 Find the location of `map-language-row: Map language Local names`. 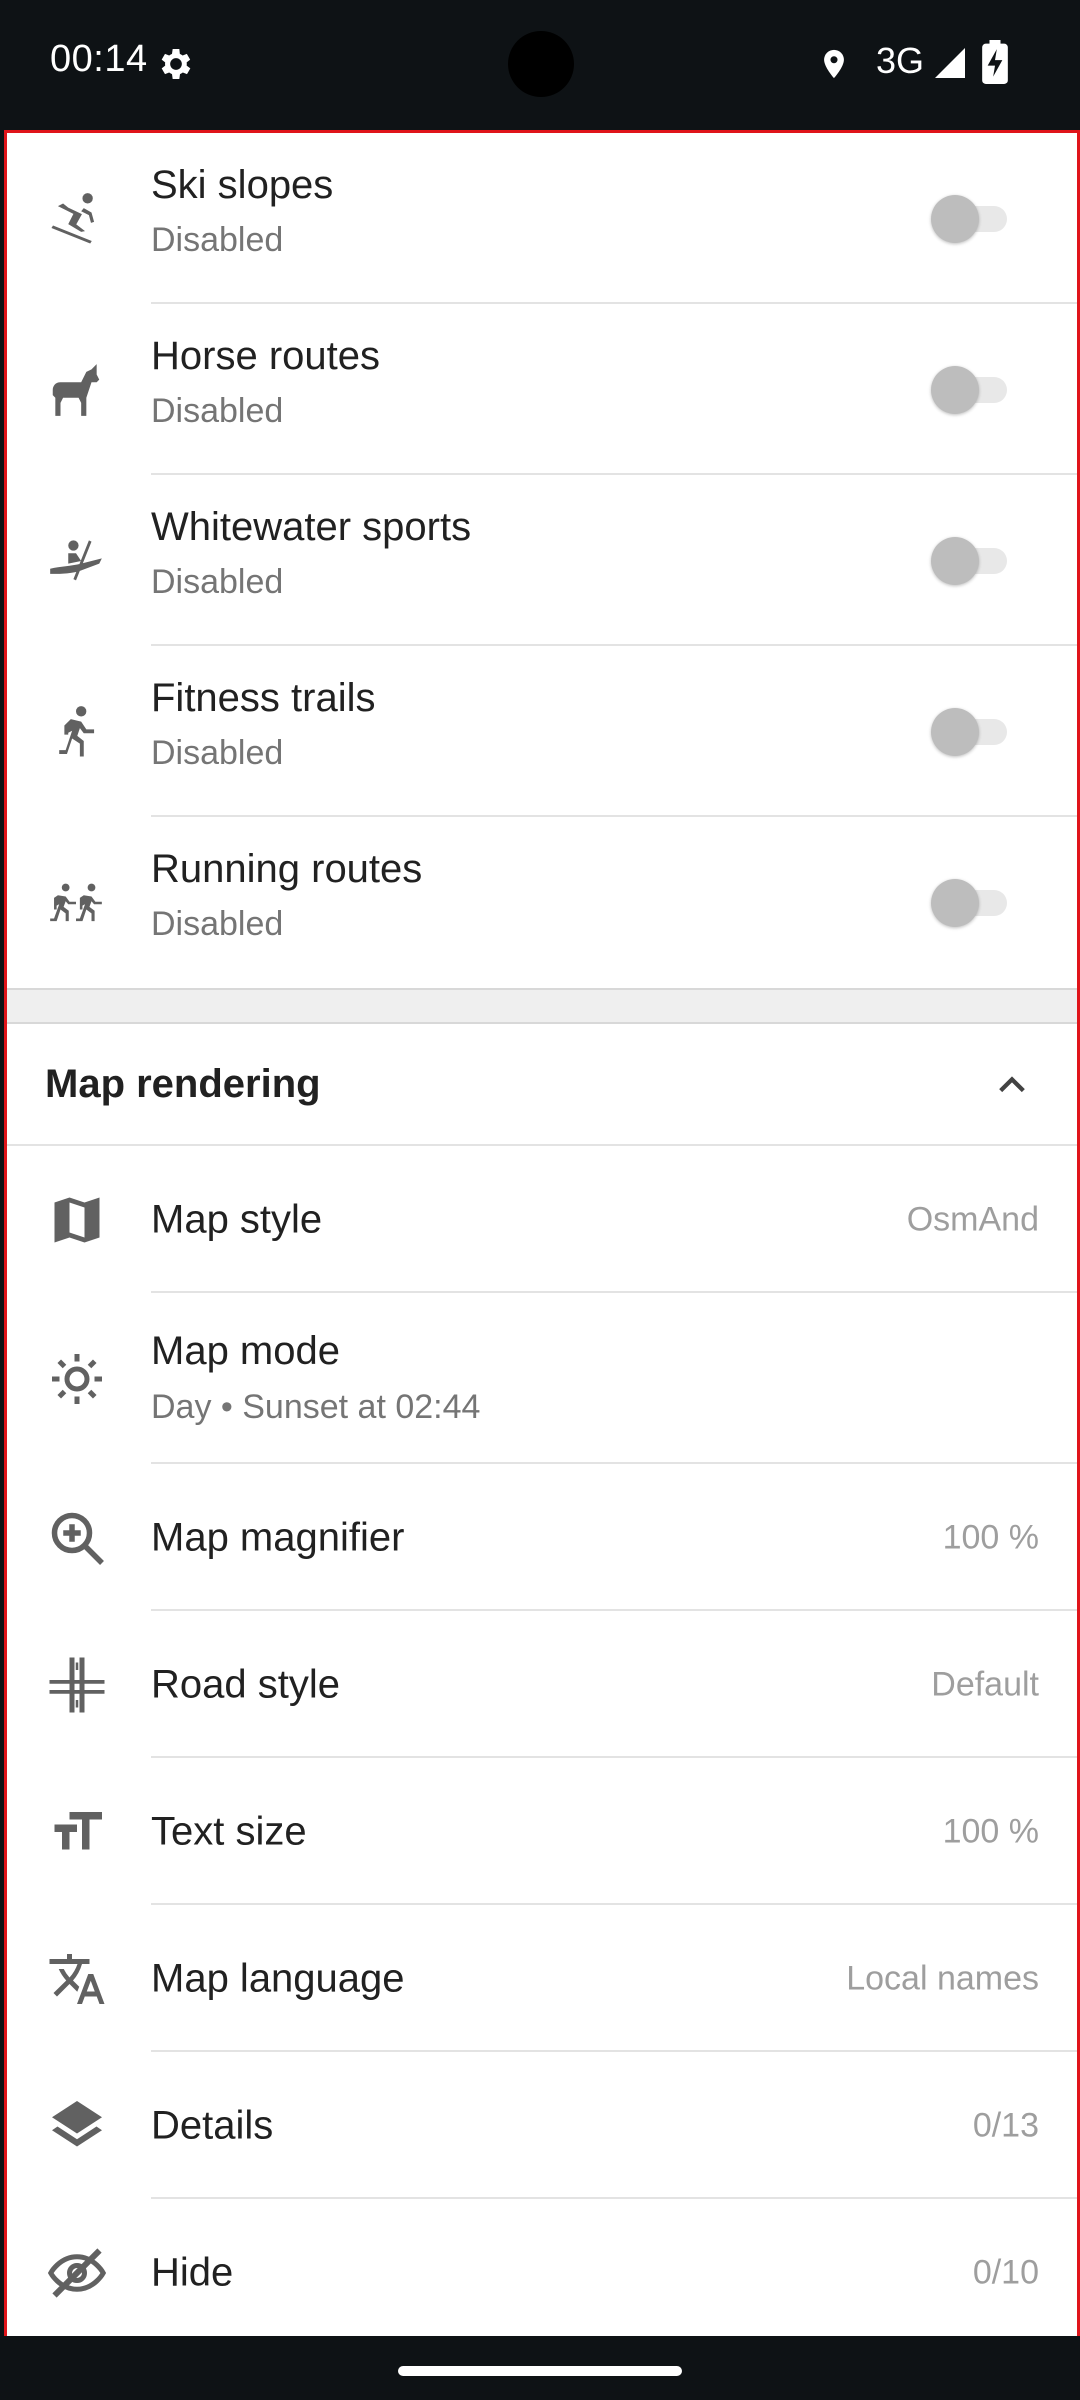

map-language-row: Map language Local names is located at coordinates (542, 1978).